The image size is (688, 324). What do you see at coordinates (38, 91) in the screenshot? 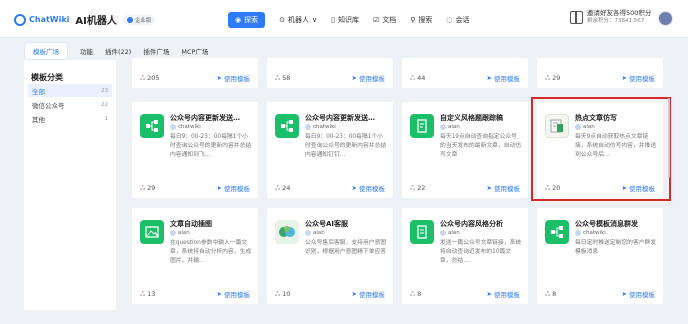
I see `sidebar-item-label: 全部` at bounding box center [38, 91].